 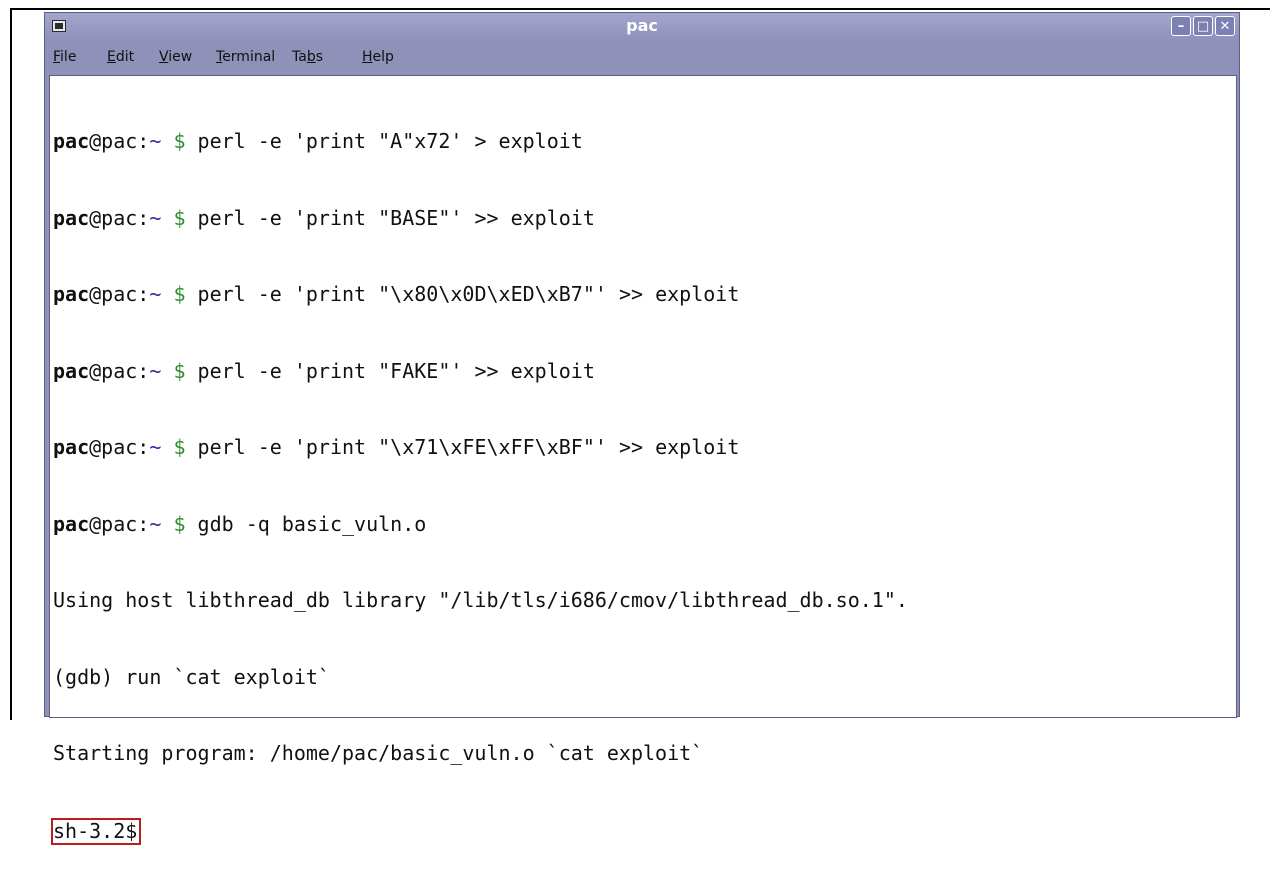 What do you see at coordinates (378, 57) in the screenshot?
I see `menu-help: Help` at bounding box center [378, 57].